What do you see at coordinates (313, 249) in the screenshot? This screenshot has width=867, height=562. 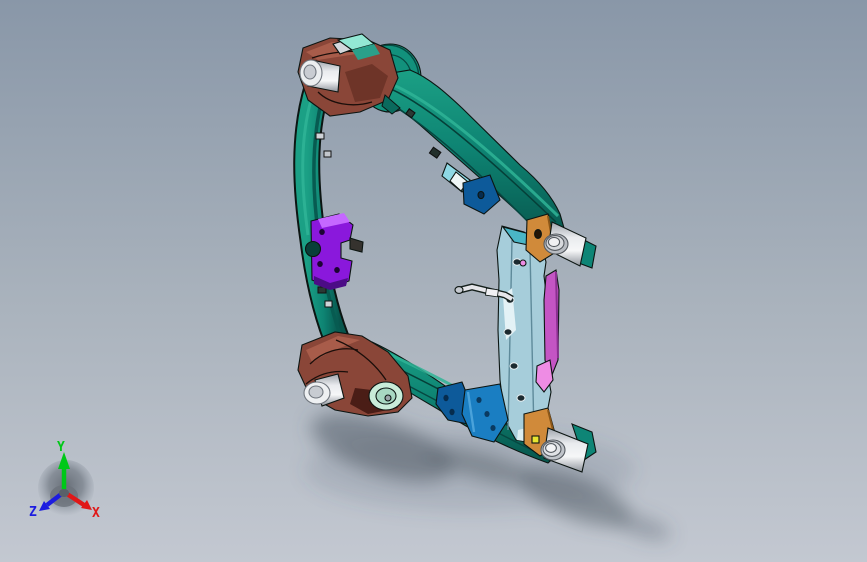 I see `bracket-notch` at bounding box center [313, 249].